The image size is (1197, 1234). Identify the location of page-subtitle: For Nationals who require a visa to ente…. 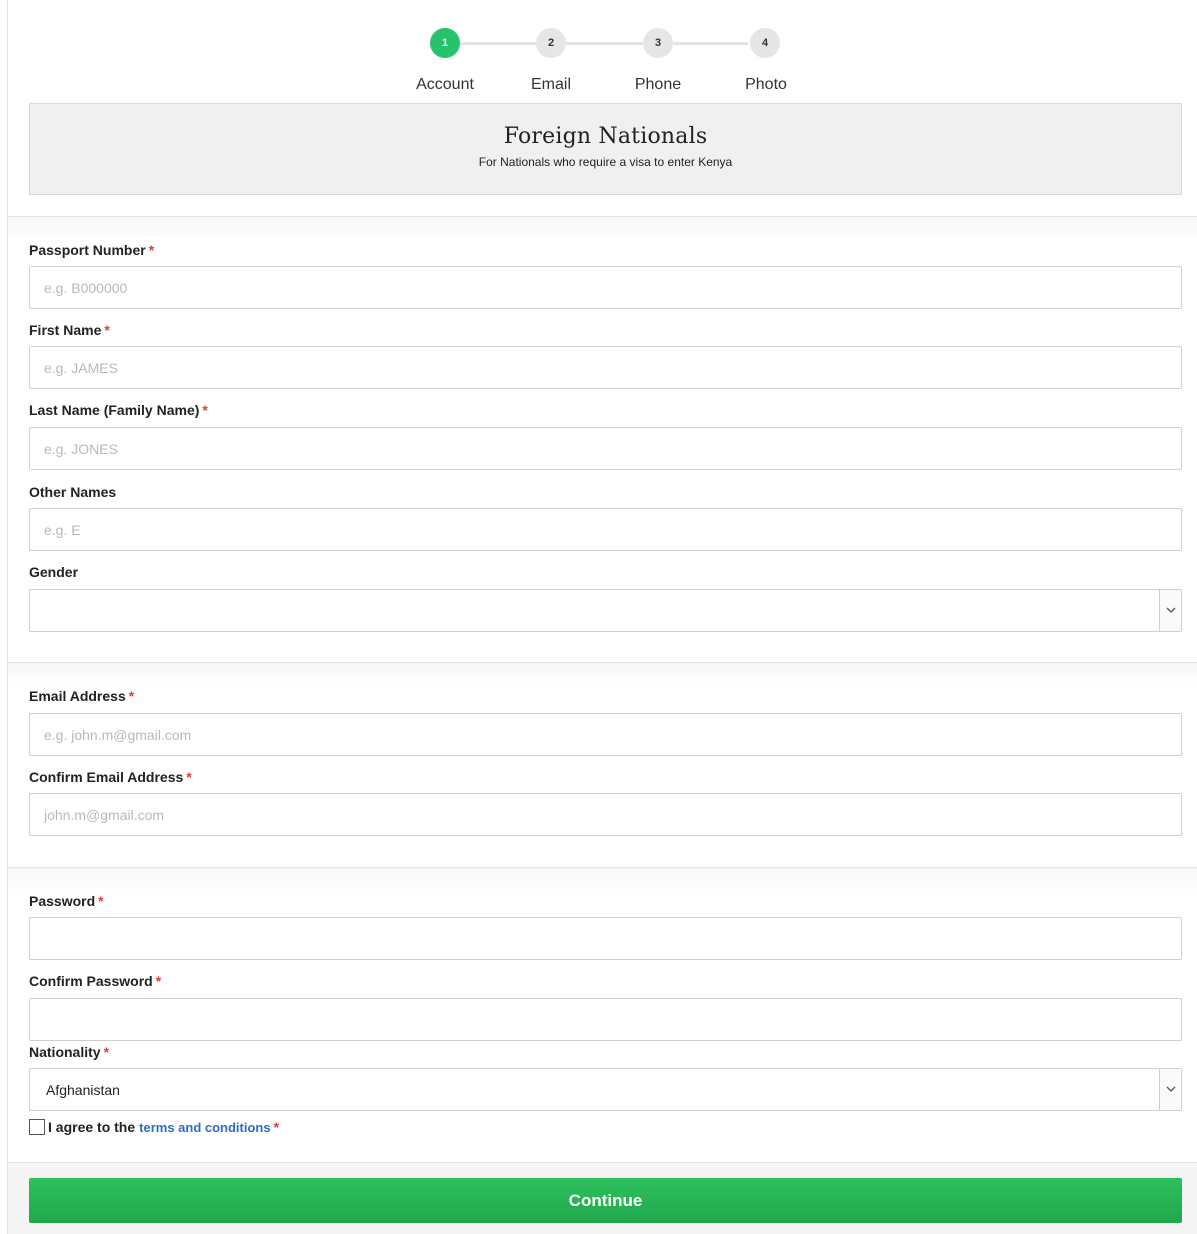
(605, 162).